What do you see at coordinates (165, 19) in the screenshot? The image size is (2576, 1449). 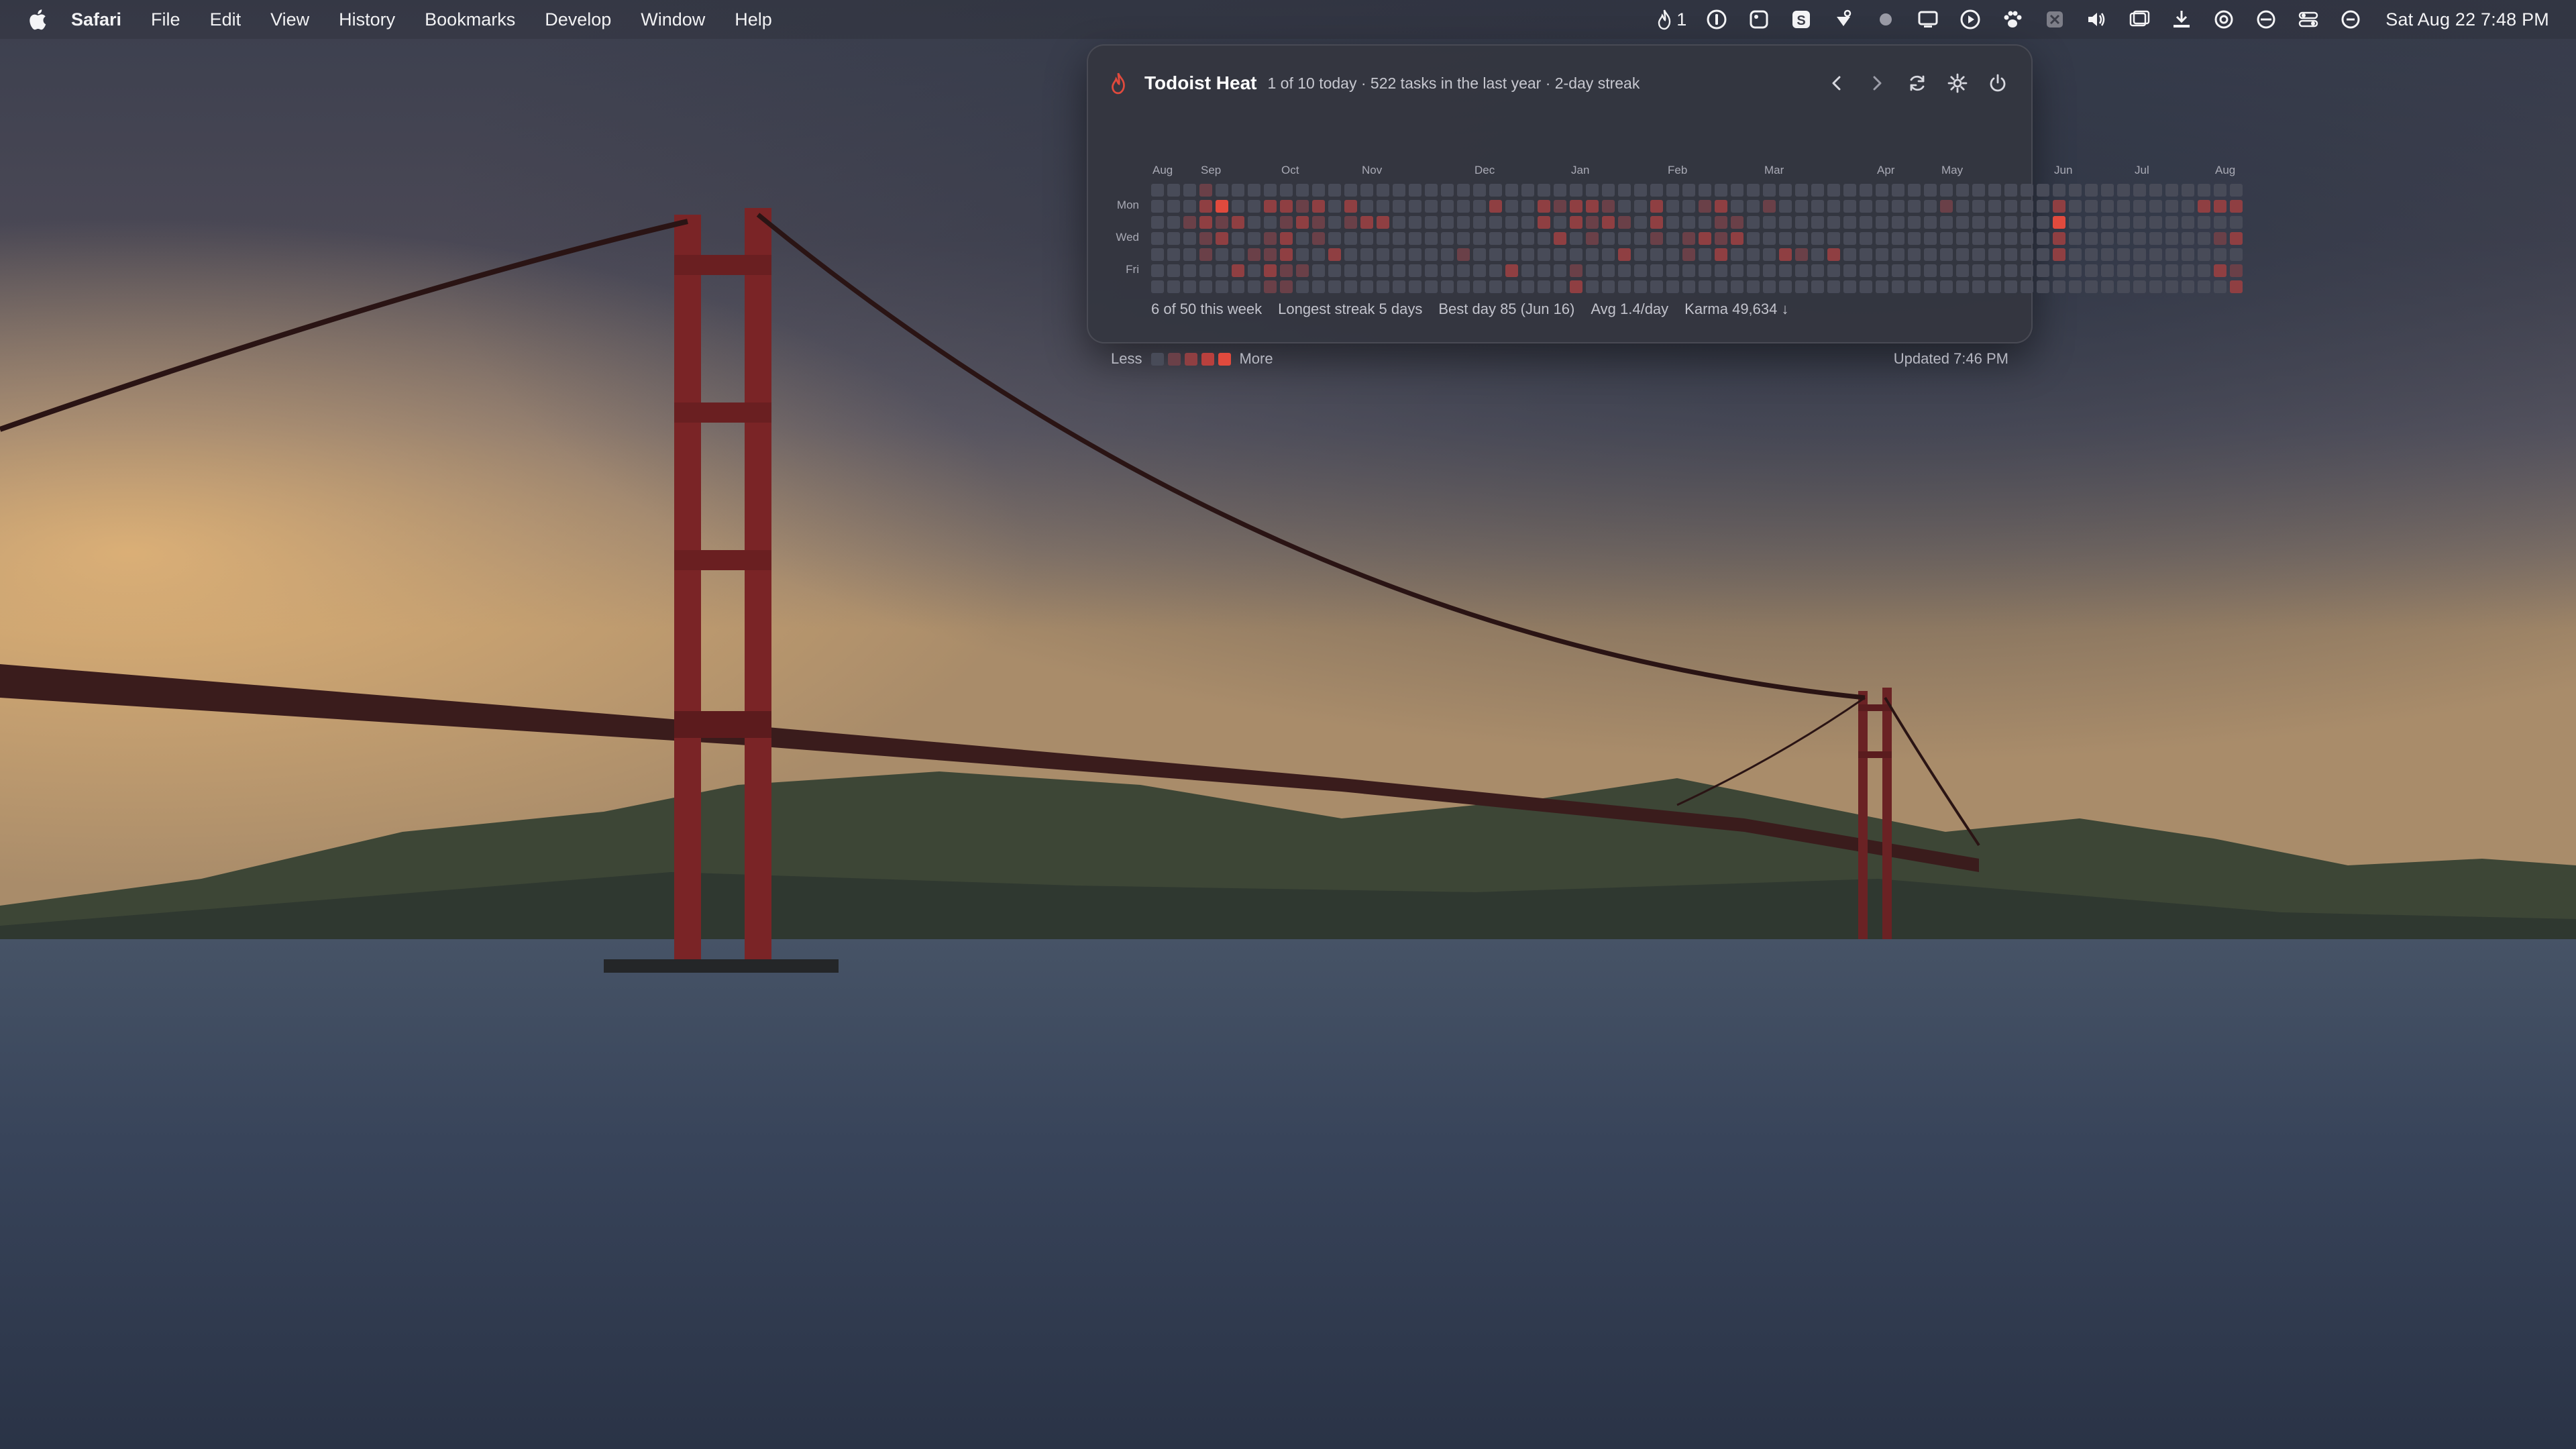 I see `menu-file: File` at bounding box center [165, 19].